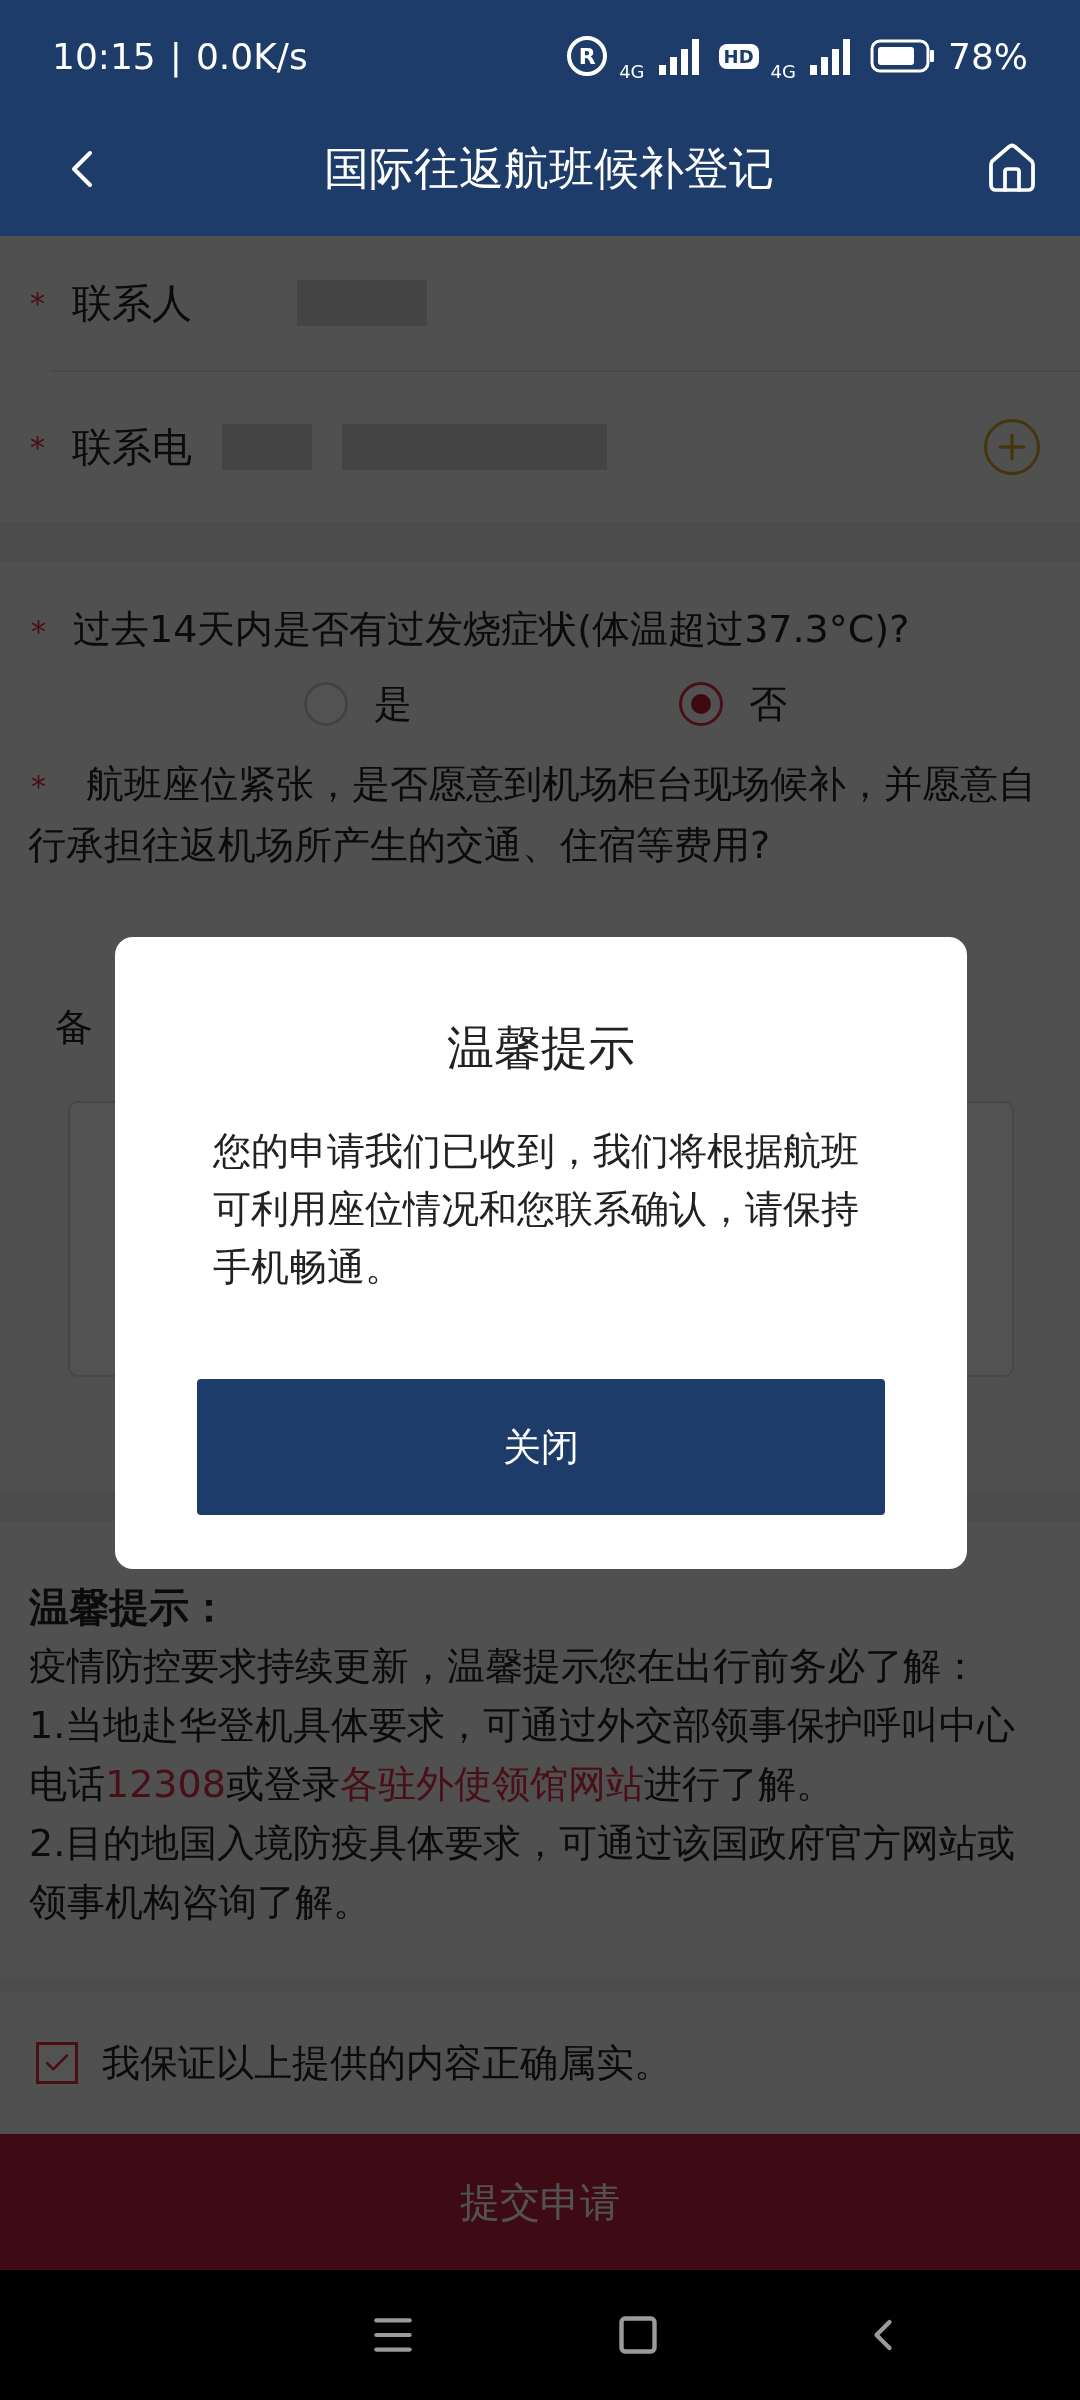 The image size is (1080, 2400). What do you see at coordinates (536, 1209) in the screenshot?
I see `dialog-message: 您的申请我们已收到，我们将根据航班可利用座位情况和您联系确认，请保持手机畅通。` at bounding box center [536, 1209].